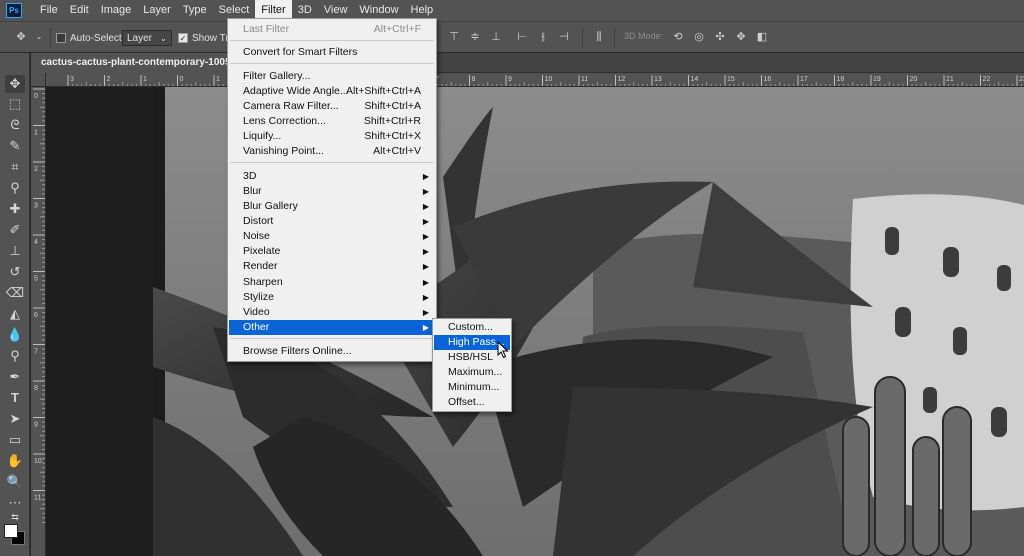  What do you see at coordinates (206, 38) in the screenshot?
I see `show-transform-option: ✓ Show Tra` at bounding box center [206, 38].